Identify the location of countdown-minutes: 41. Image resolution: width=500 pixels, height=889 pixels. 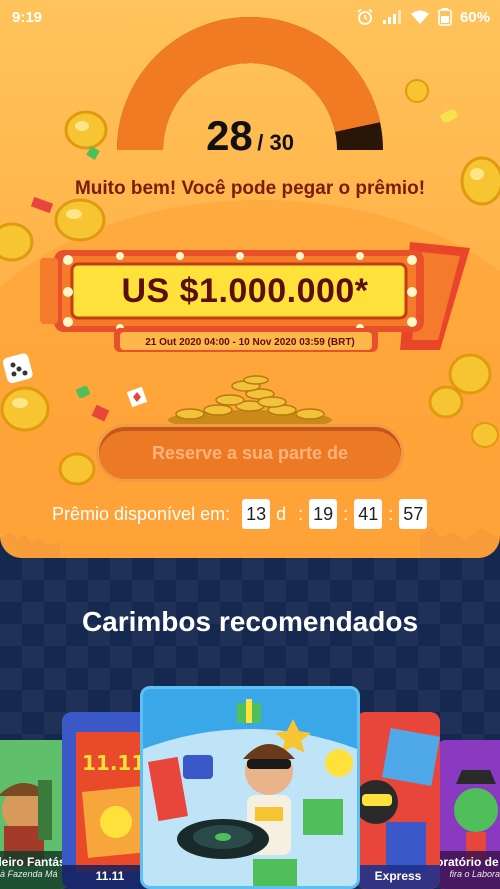
(368, 514).